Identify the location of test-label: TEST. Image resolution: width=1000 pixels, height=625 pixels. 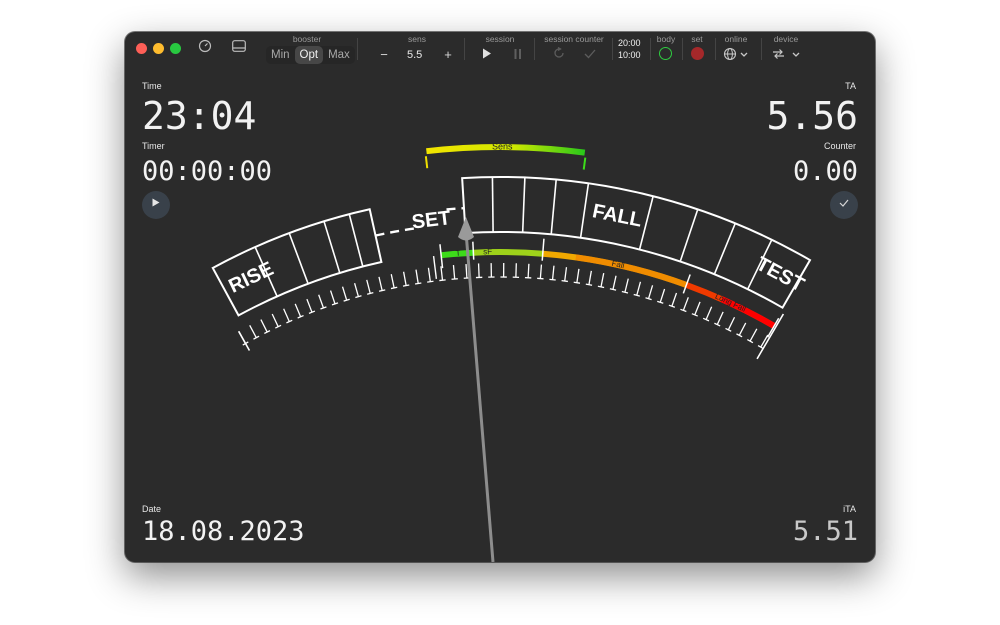
(779, 275).